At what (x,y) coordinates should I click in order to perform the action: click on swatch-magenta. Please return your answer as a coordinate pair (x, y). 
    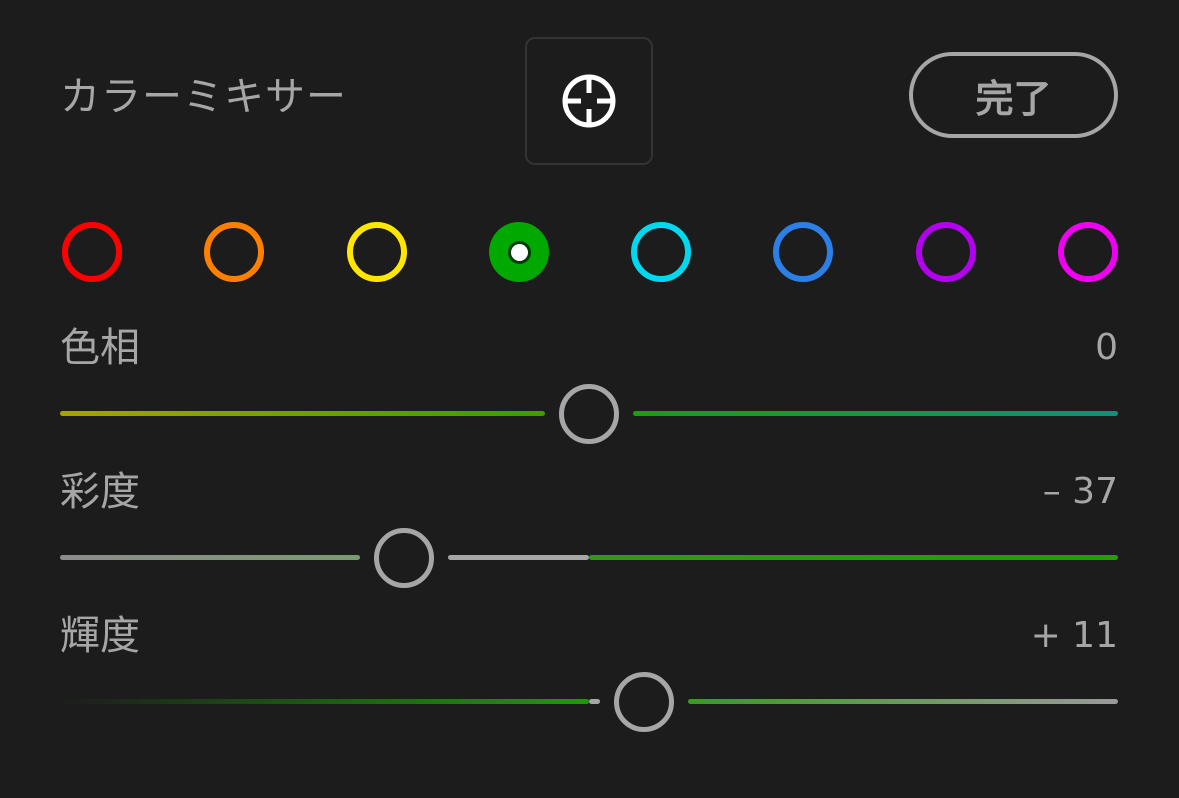
    Looking at the image, I should click on (1088, 252).